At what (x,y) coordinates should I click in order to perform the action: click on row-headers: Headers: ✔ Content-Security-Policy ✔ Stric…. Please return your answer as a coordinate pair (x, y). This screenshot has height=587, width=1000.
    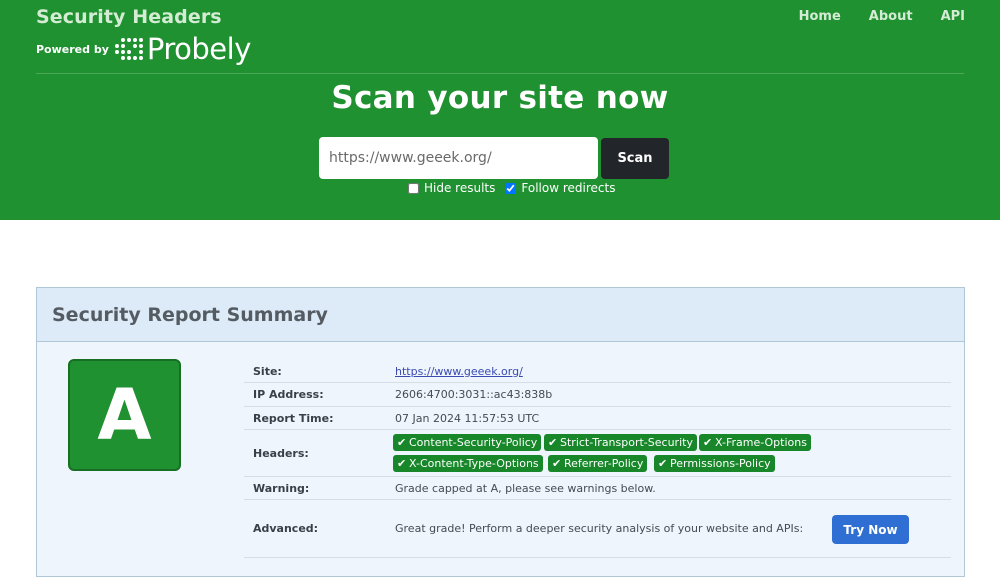
    Looking at the image, I should click on (597, 453).